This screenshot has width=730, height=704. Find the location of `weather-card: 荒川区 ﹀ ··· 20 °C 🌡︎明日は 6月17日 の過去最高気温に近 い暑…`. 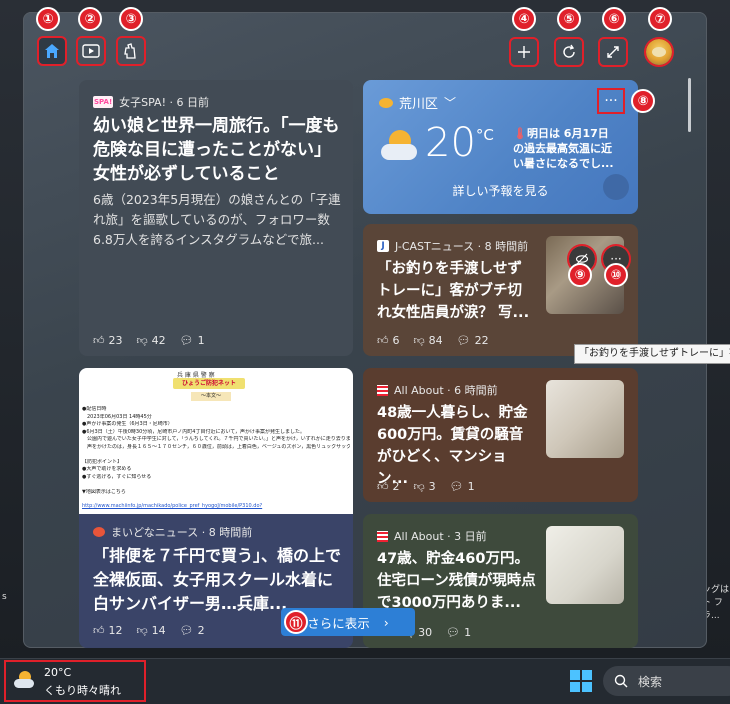

weather-card: 荒川区 ﹀ ··· 20 °C 🌡︎明日は 6月17日 の過去最高気温に近 い暑… is located at coordinates (500, 147).